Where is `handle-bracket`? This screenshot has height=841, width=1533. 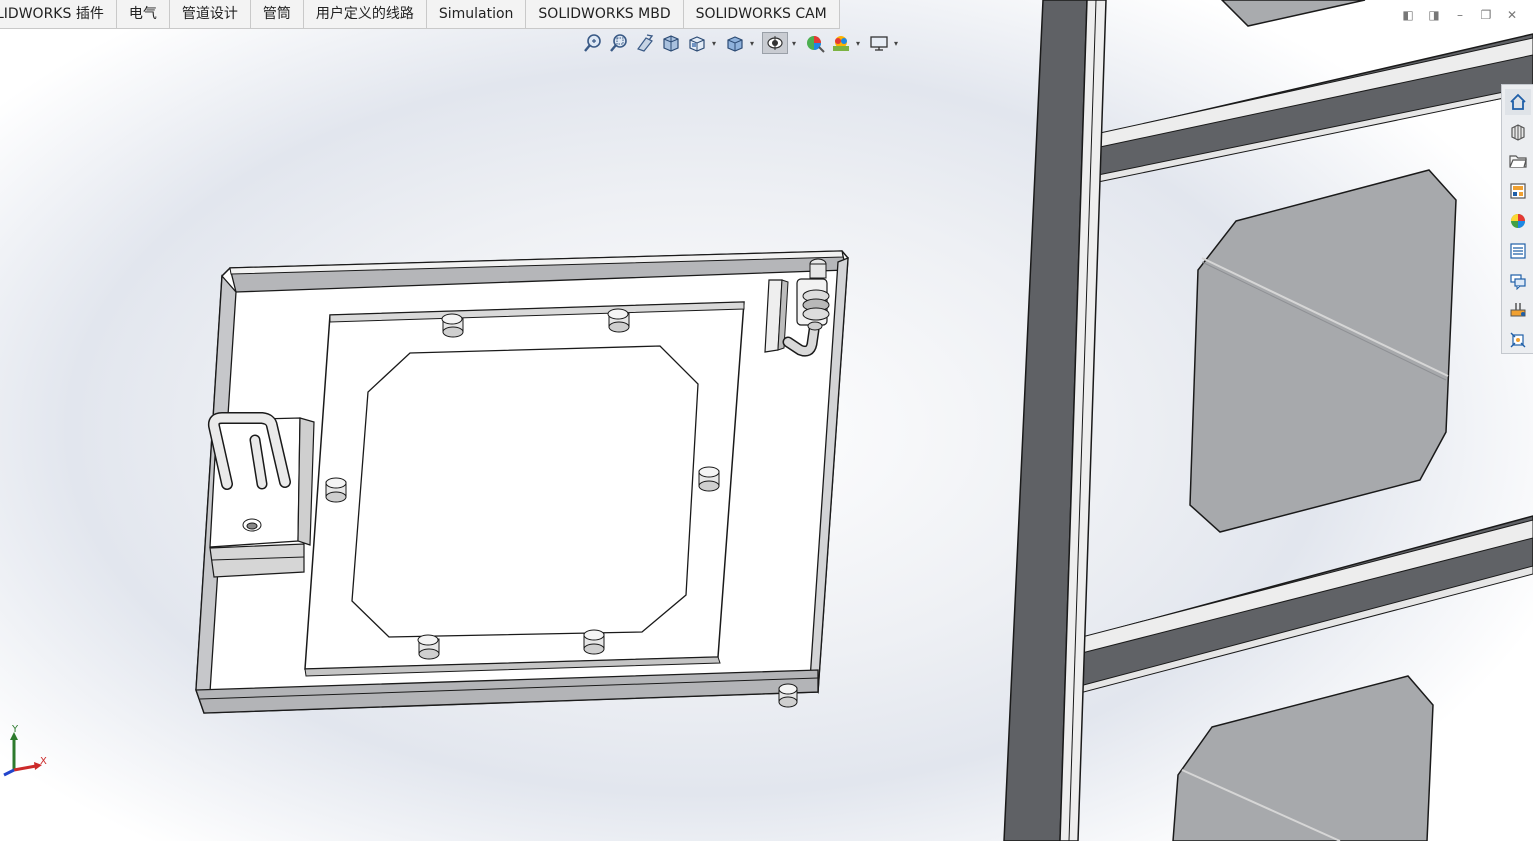 handle-bracket is located at coordinates (261, 495).